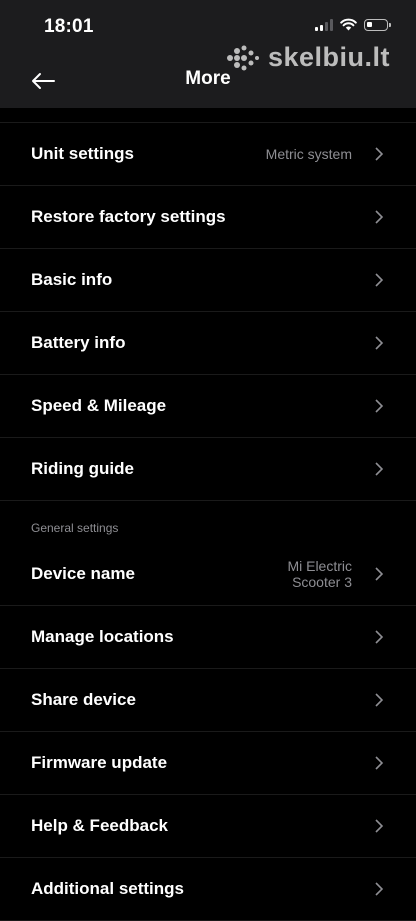  Describe the element at coordinates (208, 522) in the screenshot. I see `section-header-general: General settings` at that location.